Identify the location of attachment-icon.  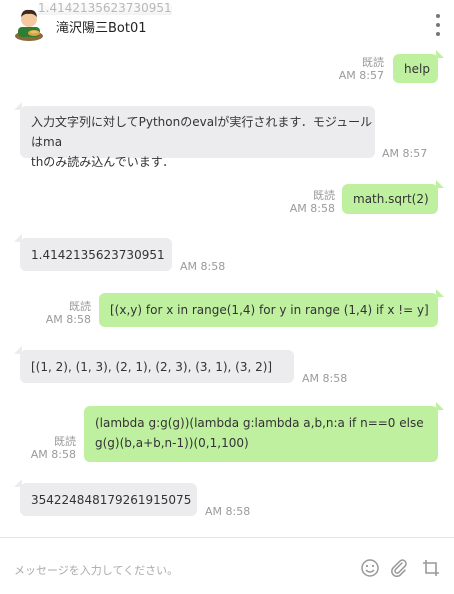
(399, 568).